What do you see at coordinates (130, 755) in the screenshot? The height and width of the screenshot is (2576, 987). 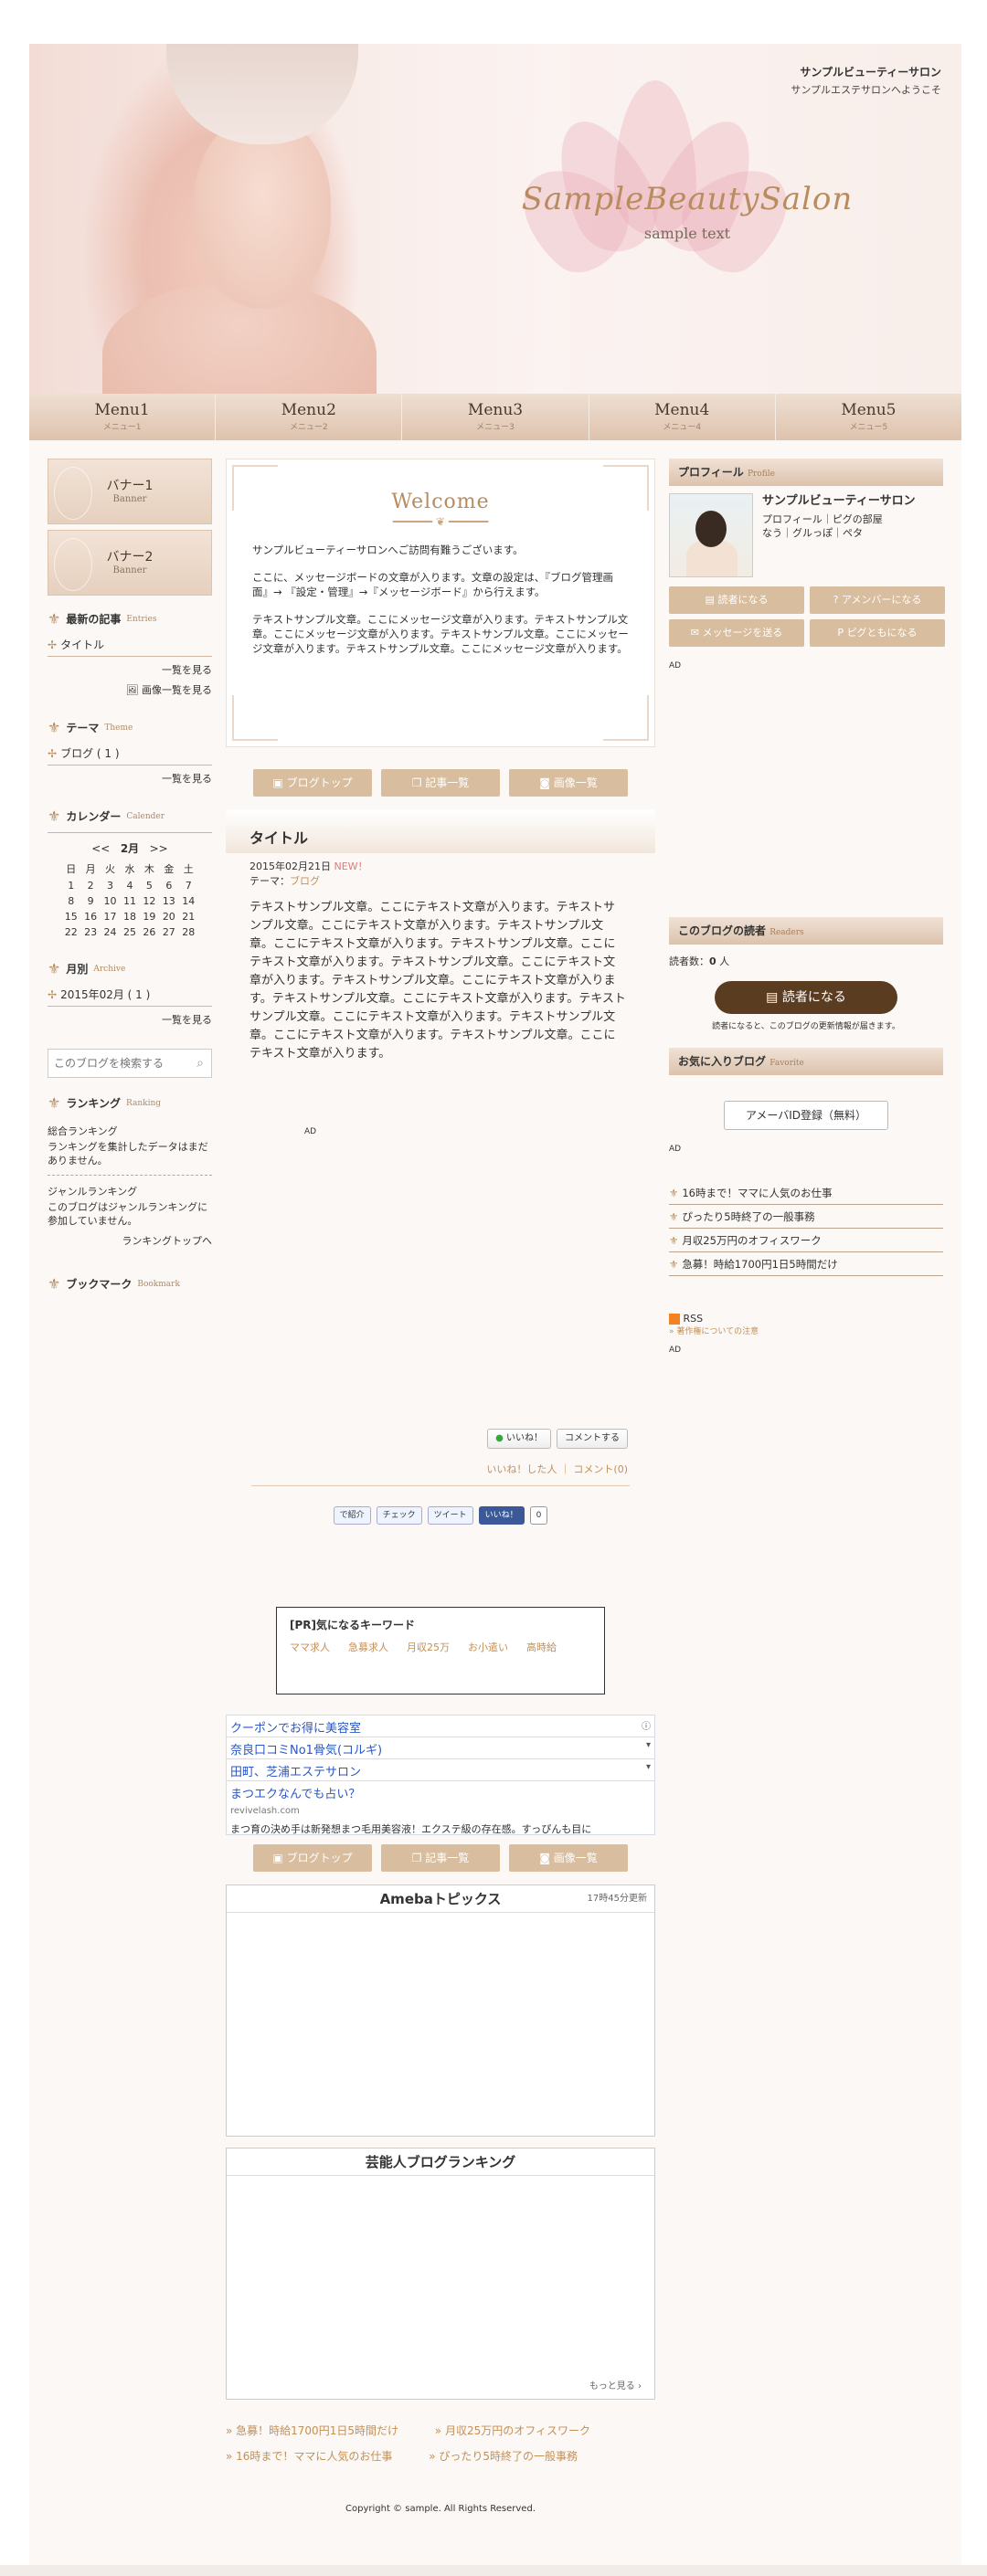 I see `theme-item: ✢ ブログ ( 1 )` at bounding box center [130, 755].